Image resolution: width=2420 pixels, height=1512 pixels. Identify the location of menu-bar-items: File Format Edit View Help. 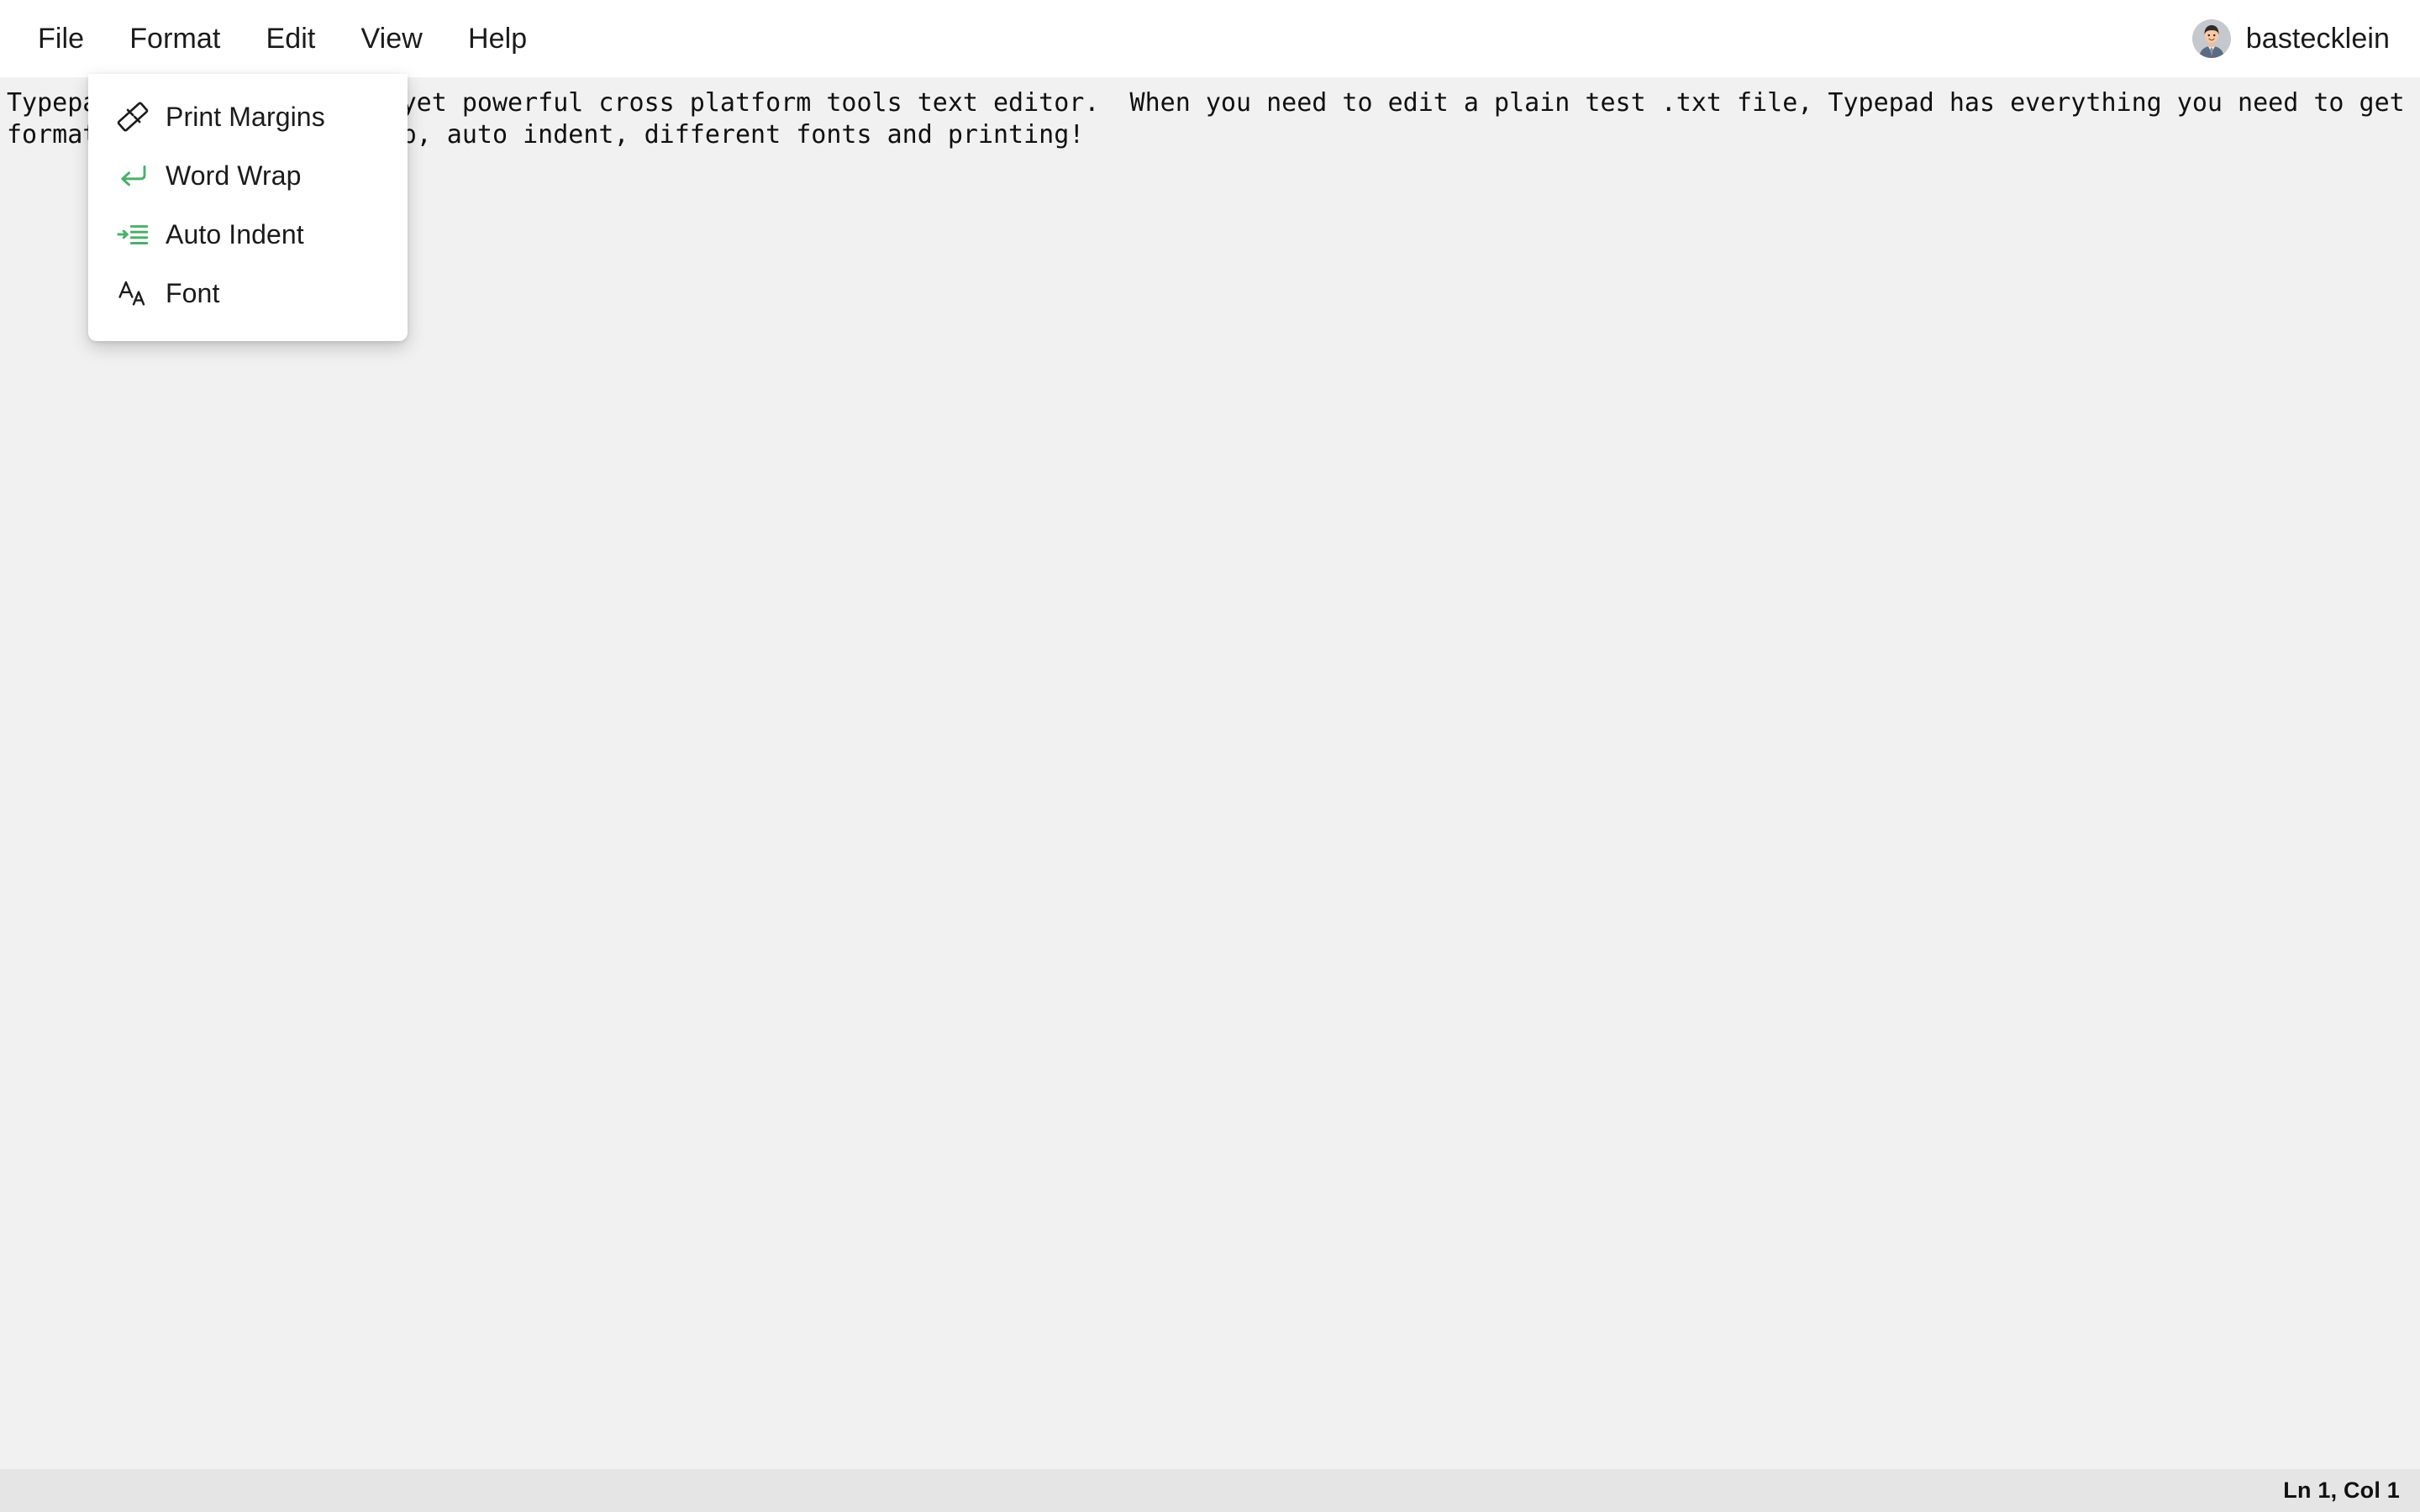
(283, 38).